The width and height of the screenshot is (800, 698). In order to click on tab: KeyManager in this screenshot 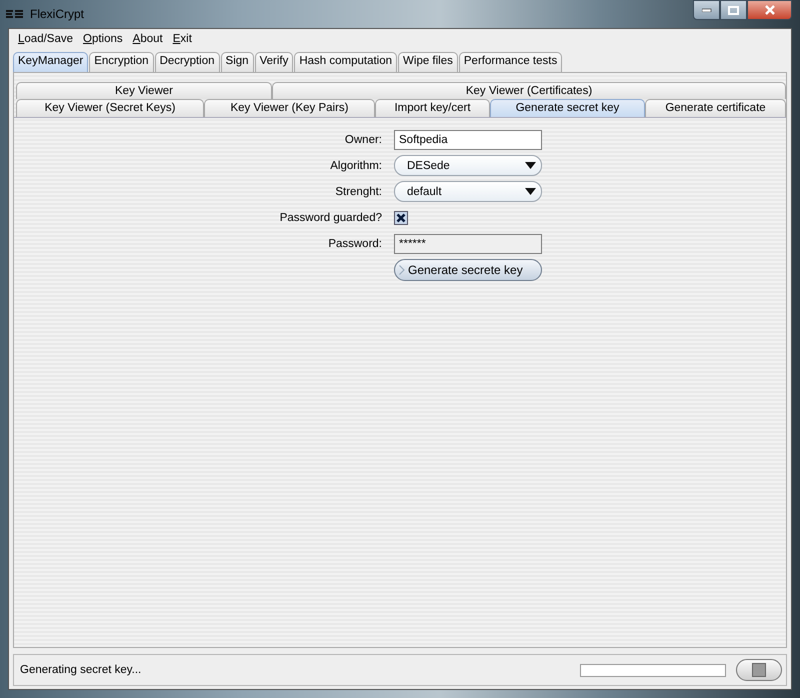, I will do `click(50, 62)`.